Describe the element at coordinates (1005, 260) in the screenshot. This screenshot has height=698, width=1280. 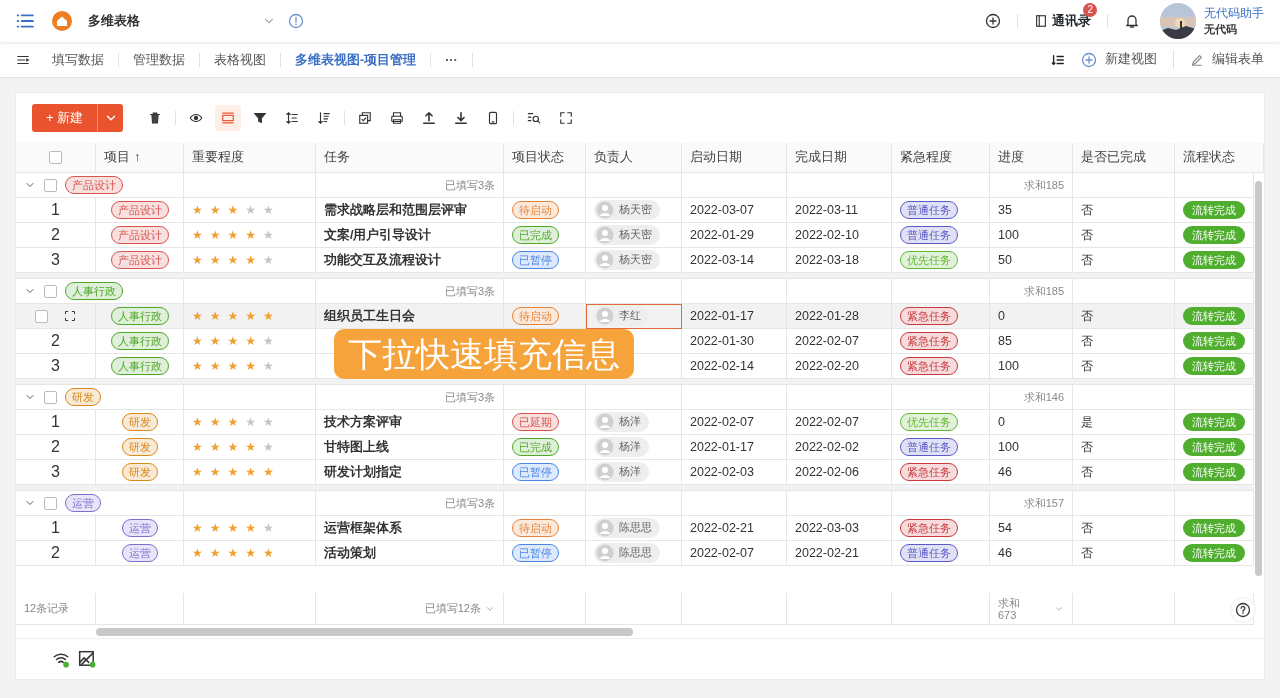
I see `progress-value: 50` at that location.